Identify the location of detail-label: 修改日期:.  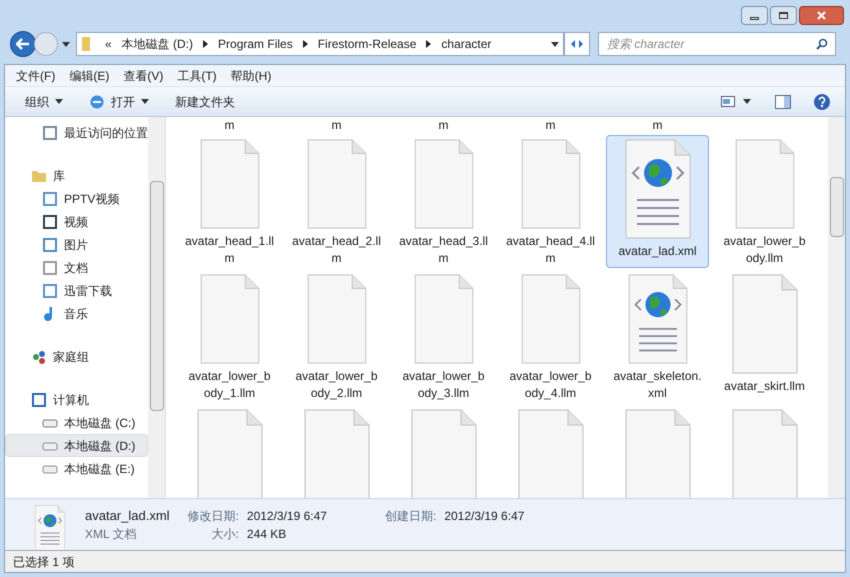
(213, 516).